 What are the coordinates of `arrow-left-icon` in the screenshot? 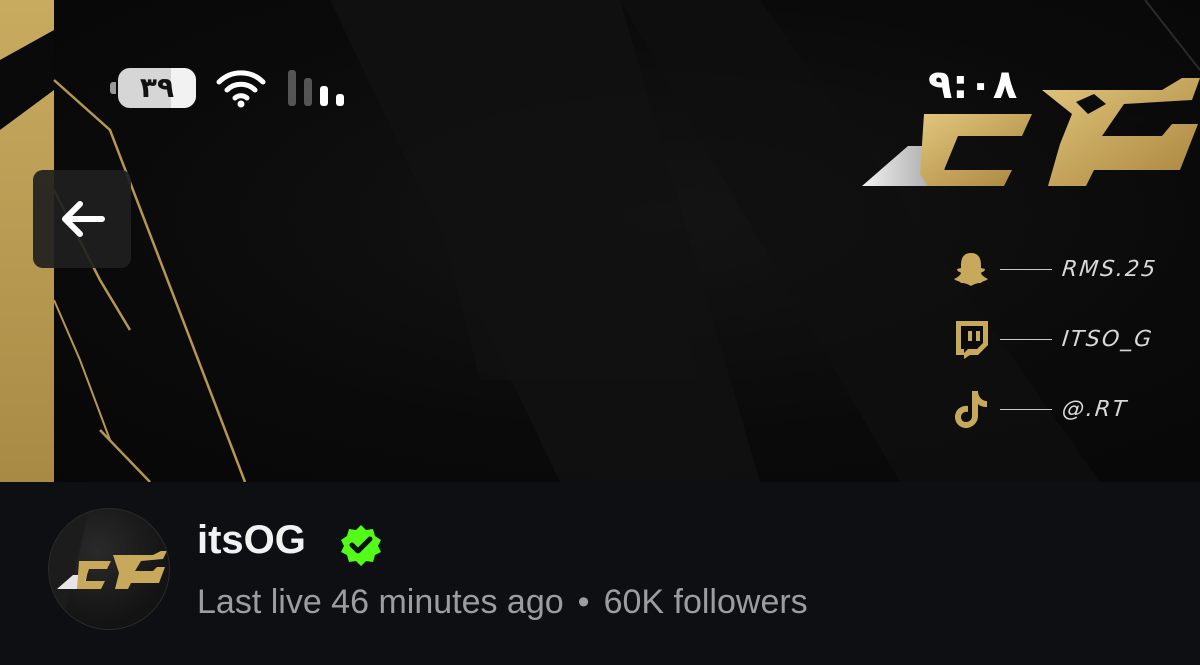 It's located at (83, 219).